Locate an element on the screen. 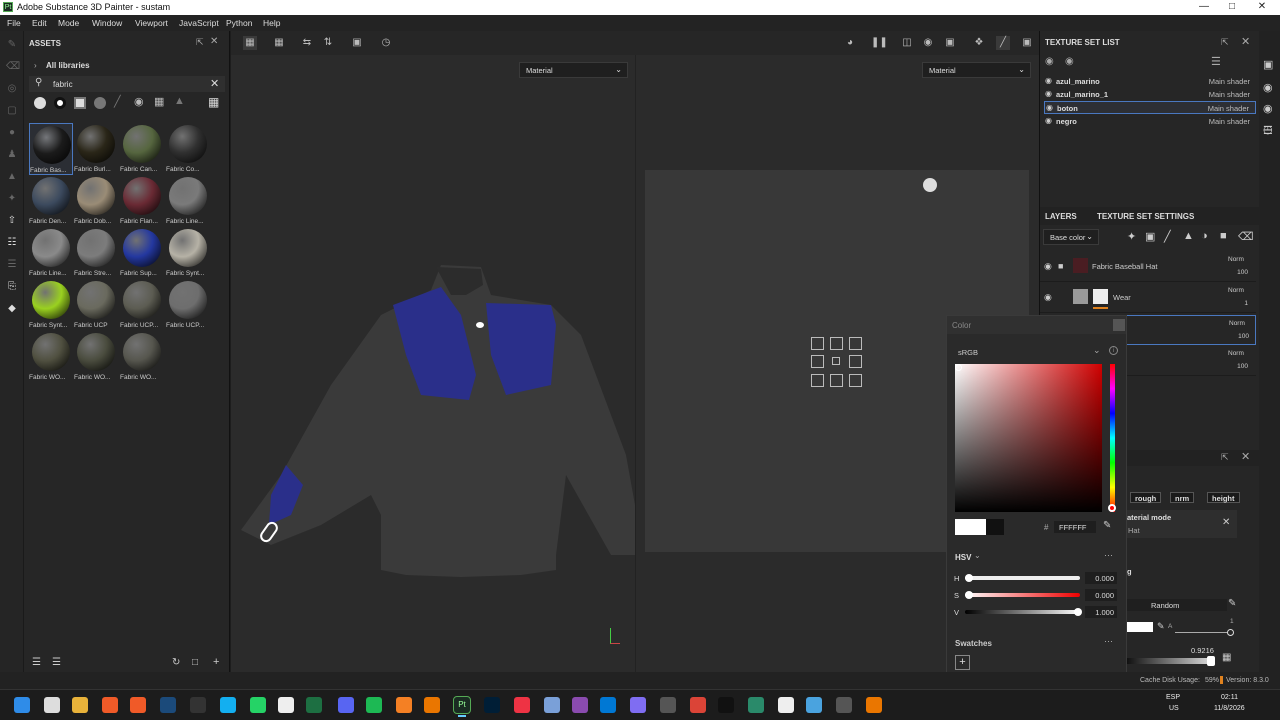 This screenshot has width=1280, height=720. edit-icon: ✎ is located at coordinates (1232, 603).